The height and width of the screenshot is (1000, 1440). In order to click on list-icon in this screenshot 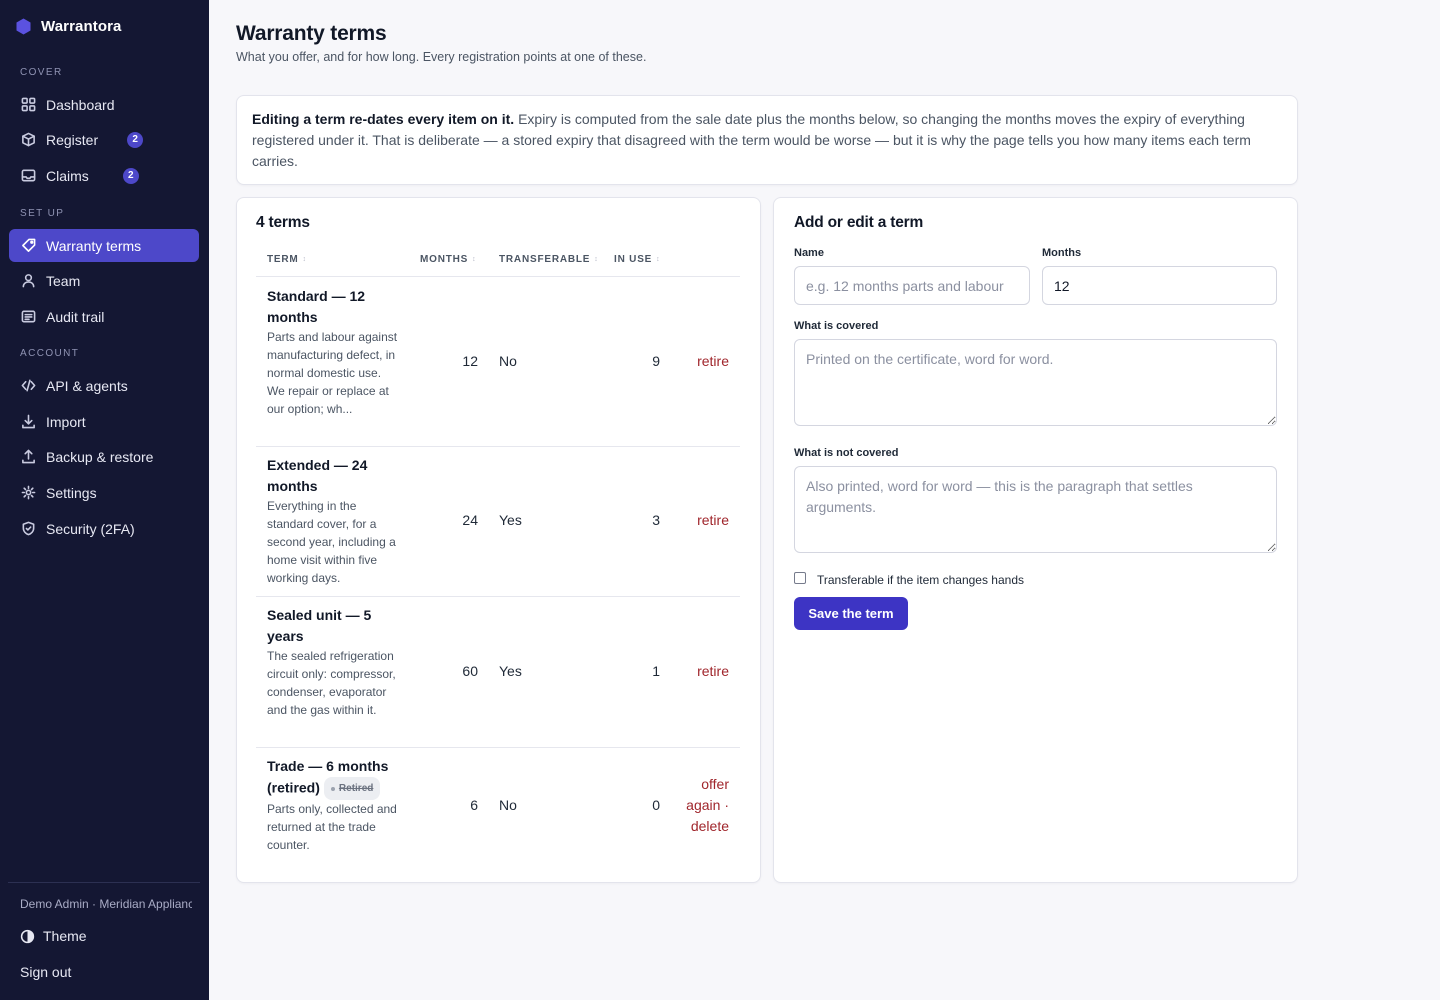, I will do `click(28, 316)`.